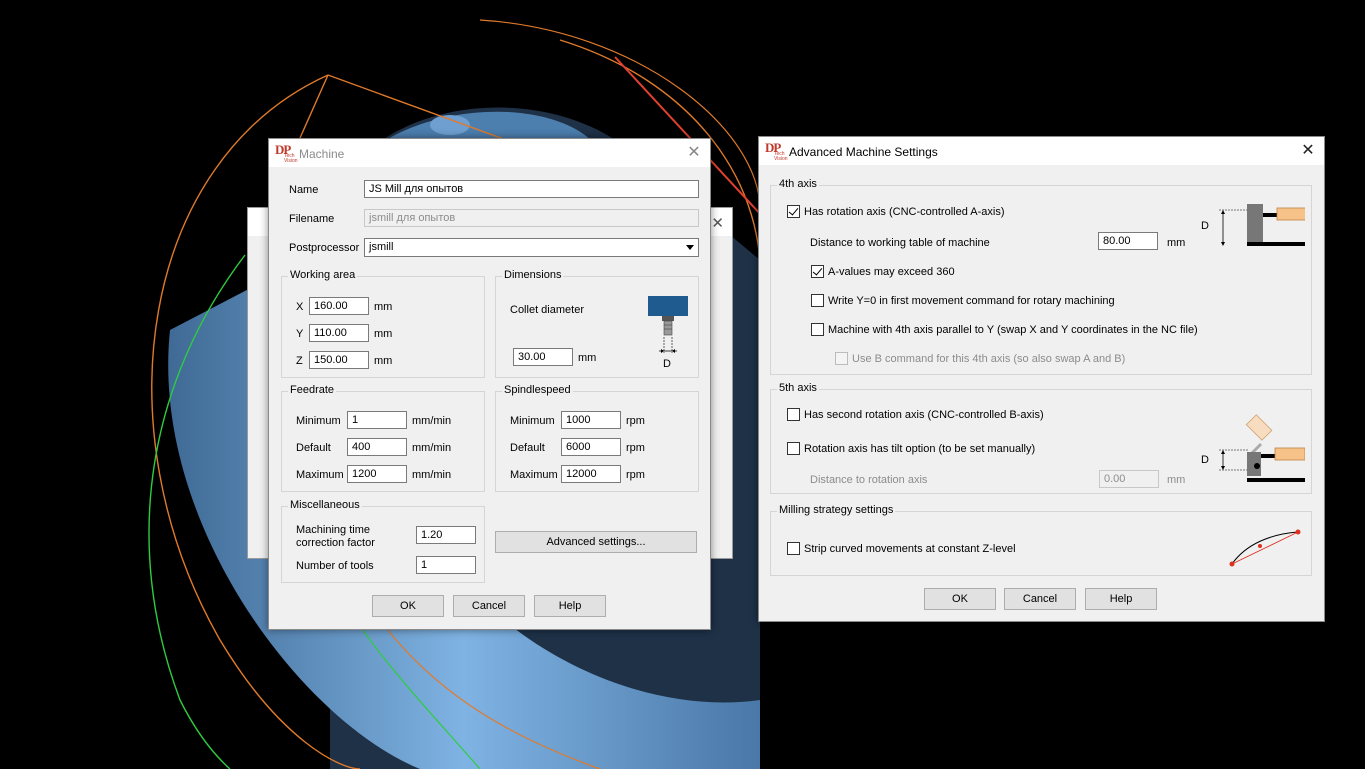 Image resolution: width=1365 pixels, height=769 pixels. Describe the element at coordinates (1176, 480) in the screenshot. I see `distance-rotation-unit: mm` at that location.